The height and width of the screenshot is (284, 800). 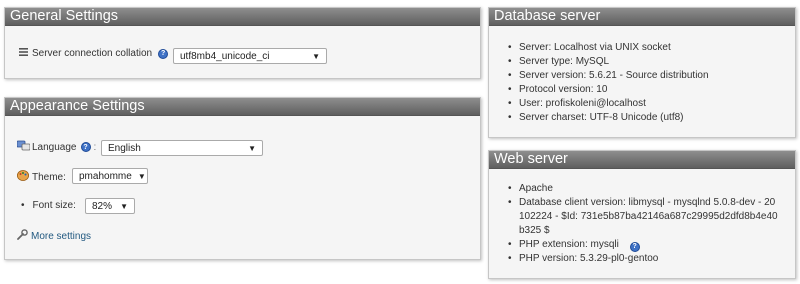 What do you see at coordinates (642, 160) in the screenshot?
I see `web-server-title: Web server` at bounding box center [642, 160].